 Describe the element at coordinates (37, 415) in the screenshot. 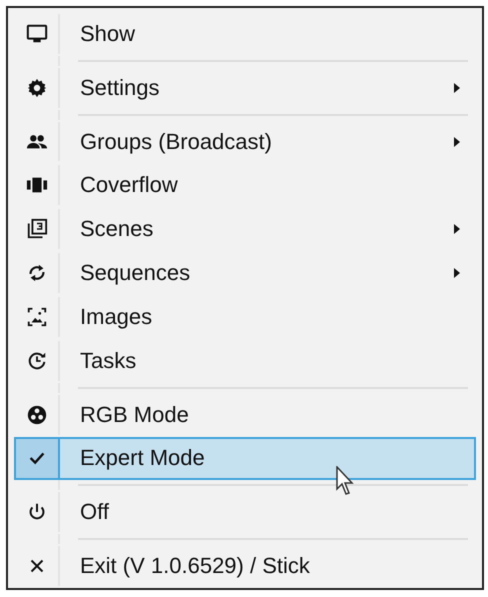

I see `palette-icon` at that location.